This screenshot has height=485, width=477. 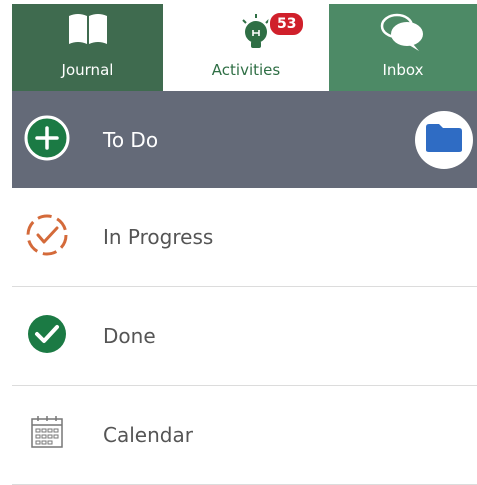 I want to click on tab-journal: Journal, so click(x=87, y=47).